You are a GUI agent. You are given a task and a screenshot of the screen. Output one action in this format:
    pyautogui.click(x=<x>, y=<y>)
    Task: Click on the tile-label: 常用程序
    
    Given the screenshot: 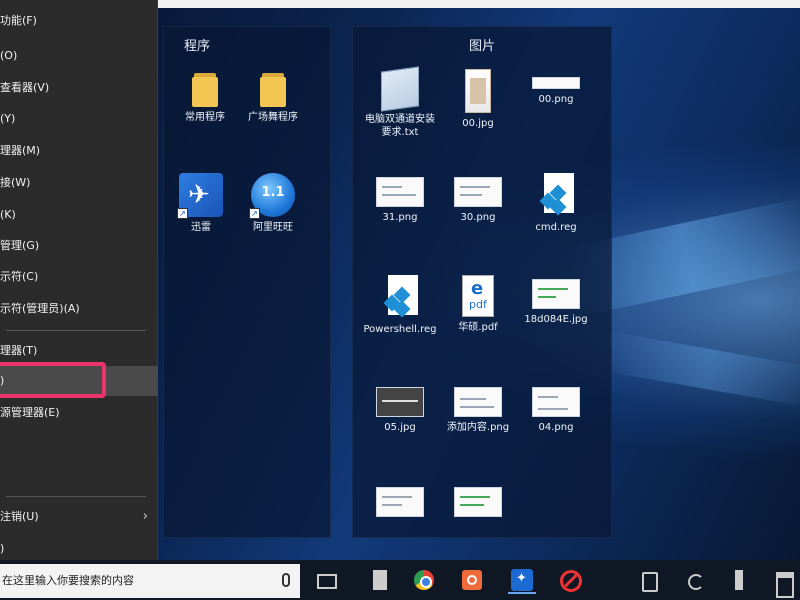 What is the action you would take?
    pyautogui.click(x=205, y=117)
    